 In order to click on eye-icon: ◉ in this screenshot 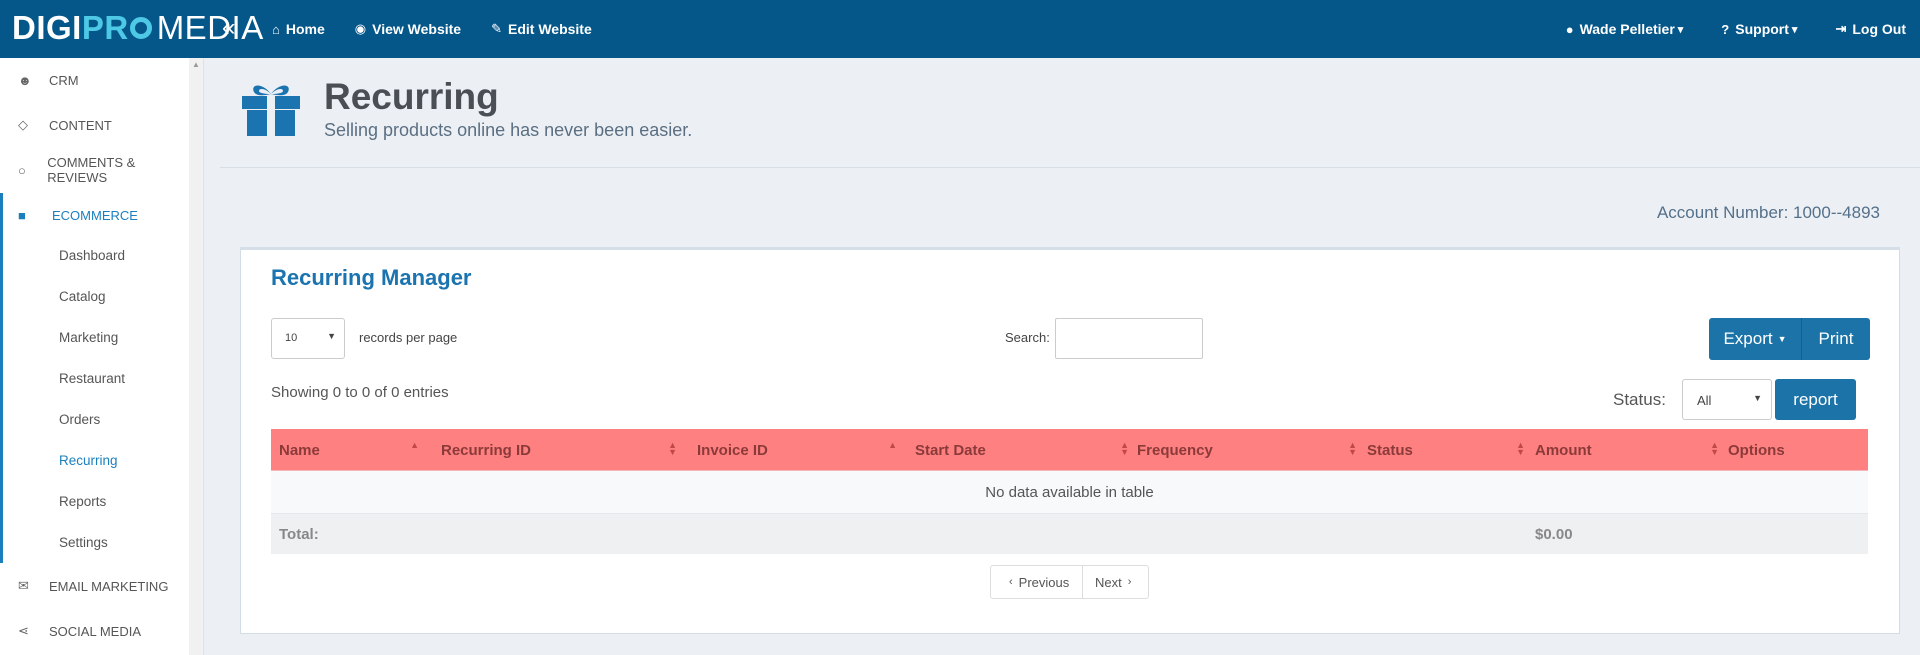, I will do `click(360, 28)`.